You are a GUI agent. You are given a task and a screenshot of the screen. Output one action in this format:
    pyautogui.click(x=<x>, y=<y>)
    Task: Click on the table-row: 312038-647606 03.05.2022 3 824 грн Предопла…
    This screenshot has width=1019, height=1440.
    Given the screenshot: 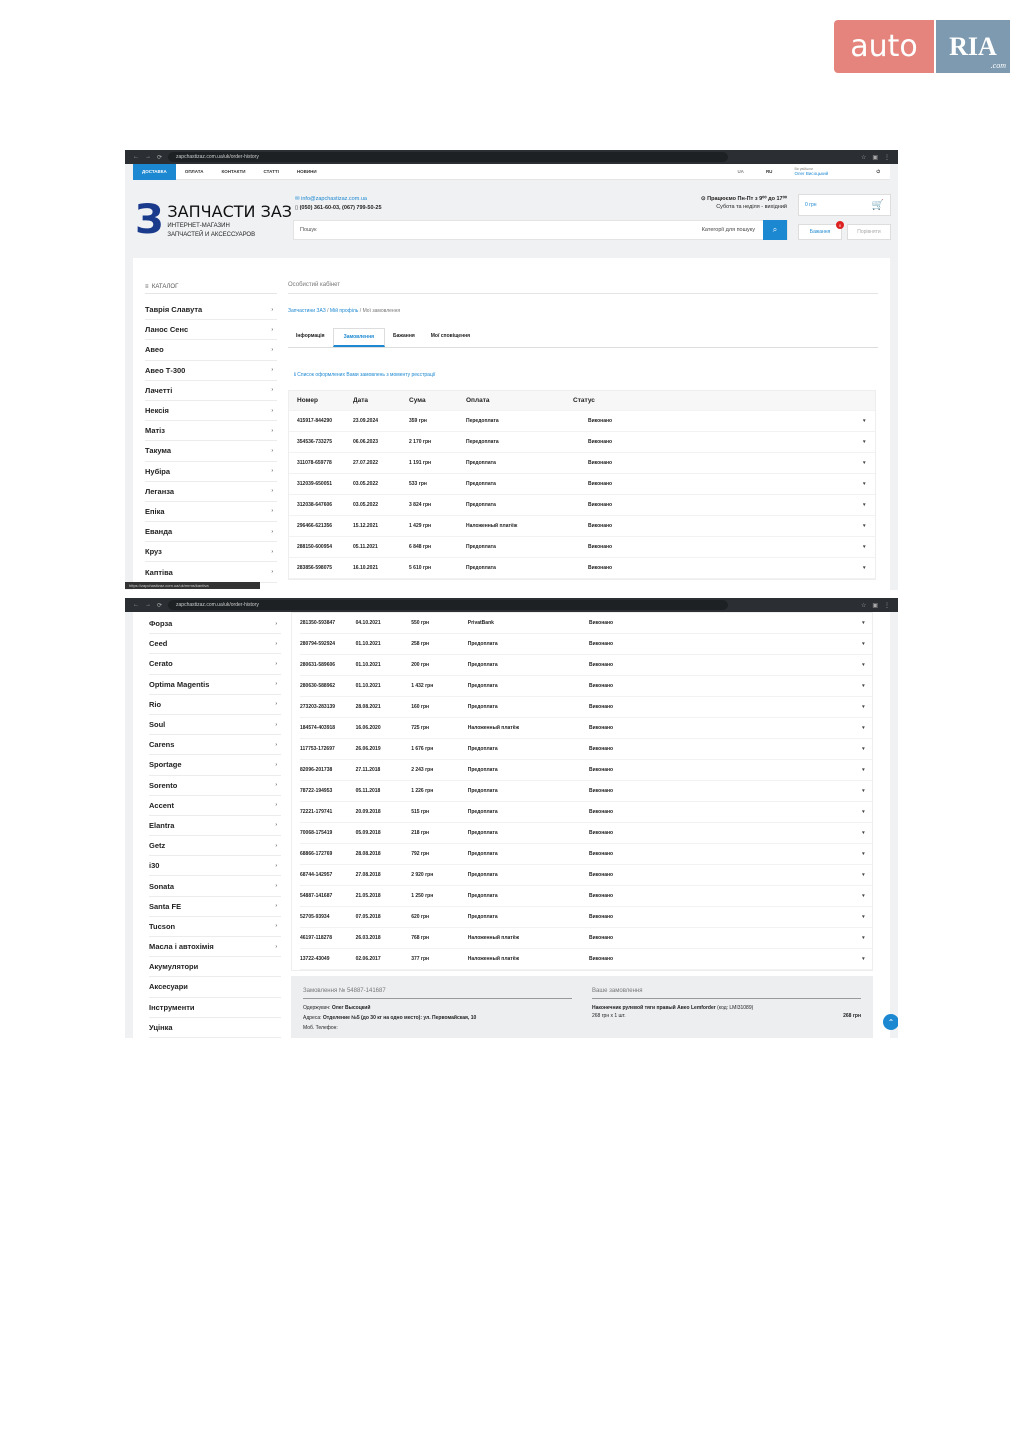 What is the action you would take?
    pyautogui.click(x=582, y=505)
    